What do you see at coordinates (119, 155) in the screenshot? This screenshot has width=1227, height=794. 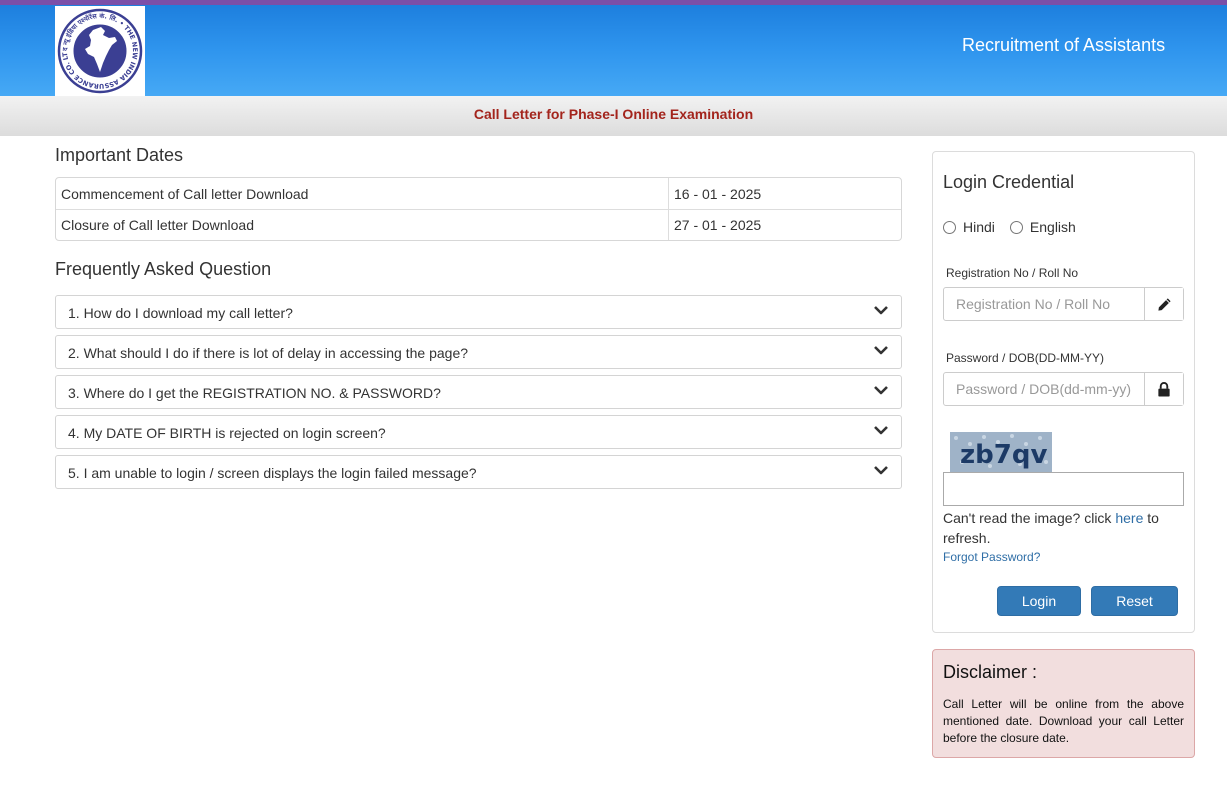 I see `important-dates-heading: Important Dates` at bounding box center [119, 155].